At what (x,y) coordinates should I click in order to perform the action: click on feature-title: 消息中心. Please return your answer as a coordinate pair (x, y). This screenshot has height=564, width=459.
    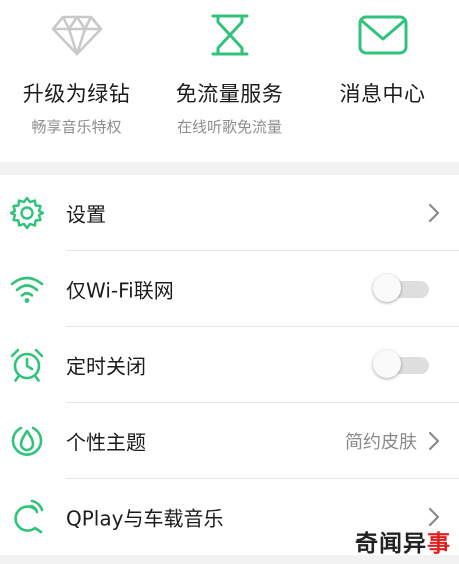
    Looking at the image, I should click on (382, 94).